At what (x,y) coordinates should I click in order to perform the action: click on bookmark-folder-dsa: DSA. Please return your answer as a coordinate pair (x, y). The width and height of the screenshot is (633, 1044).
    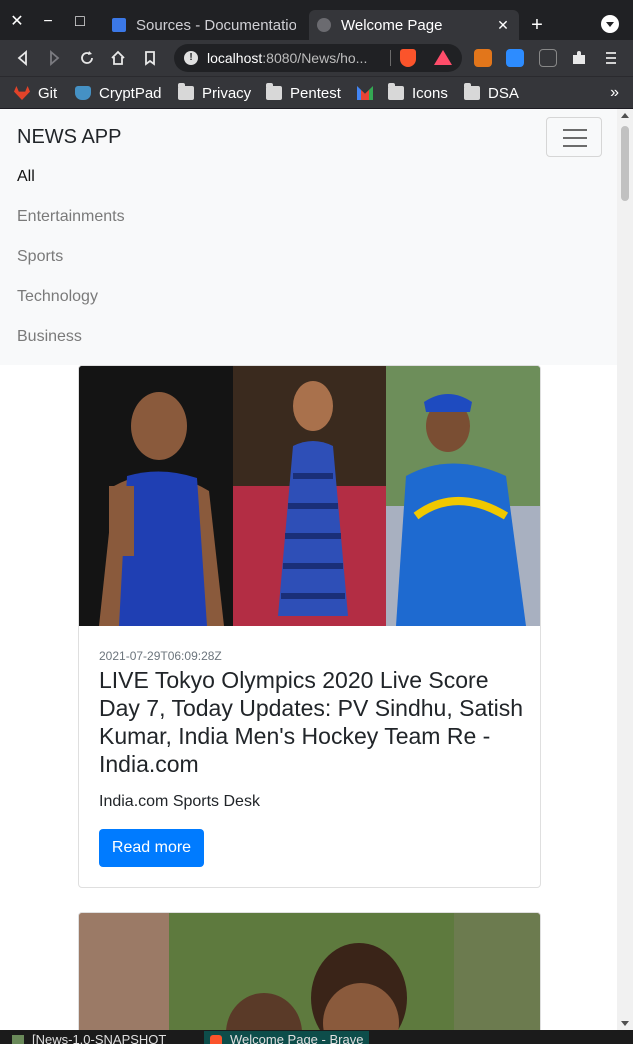
    Looking at the image, I should click on (491, 93).